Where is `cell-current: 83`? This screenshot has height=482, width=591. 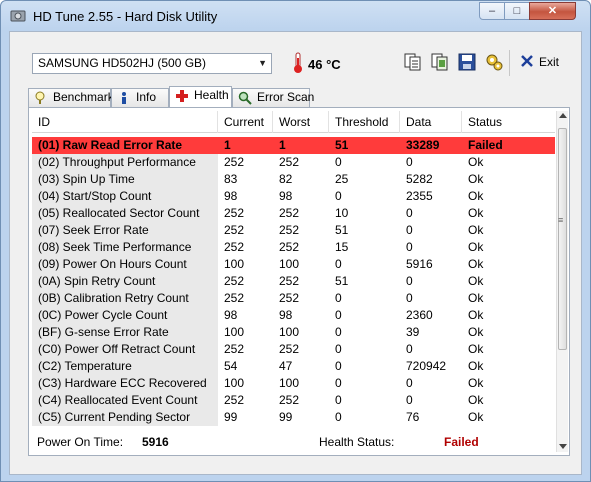 cell-current: 83 is located at coordinates (231, 179).